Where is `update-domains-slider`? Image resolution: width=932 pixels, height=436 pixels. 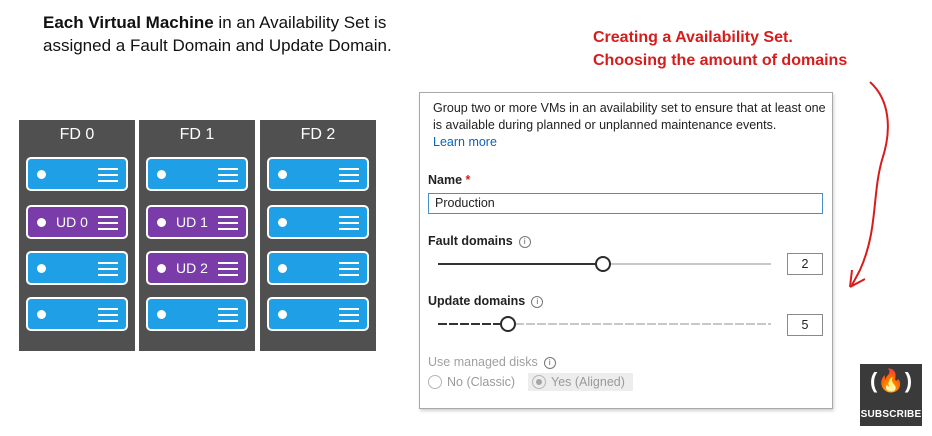
update-domains-slider is located at coordinates (604, 324).